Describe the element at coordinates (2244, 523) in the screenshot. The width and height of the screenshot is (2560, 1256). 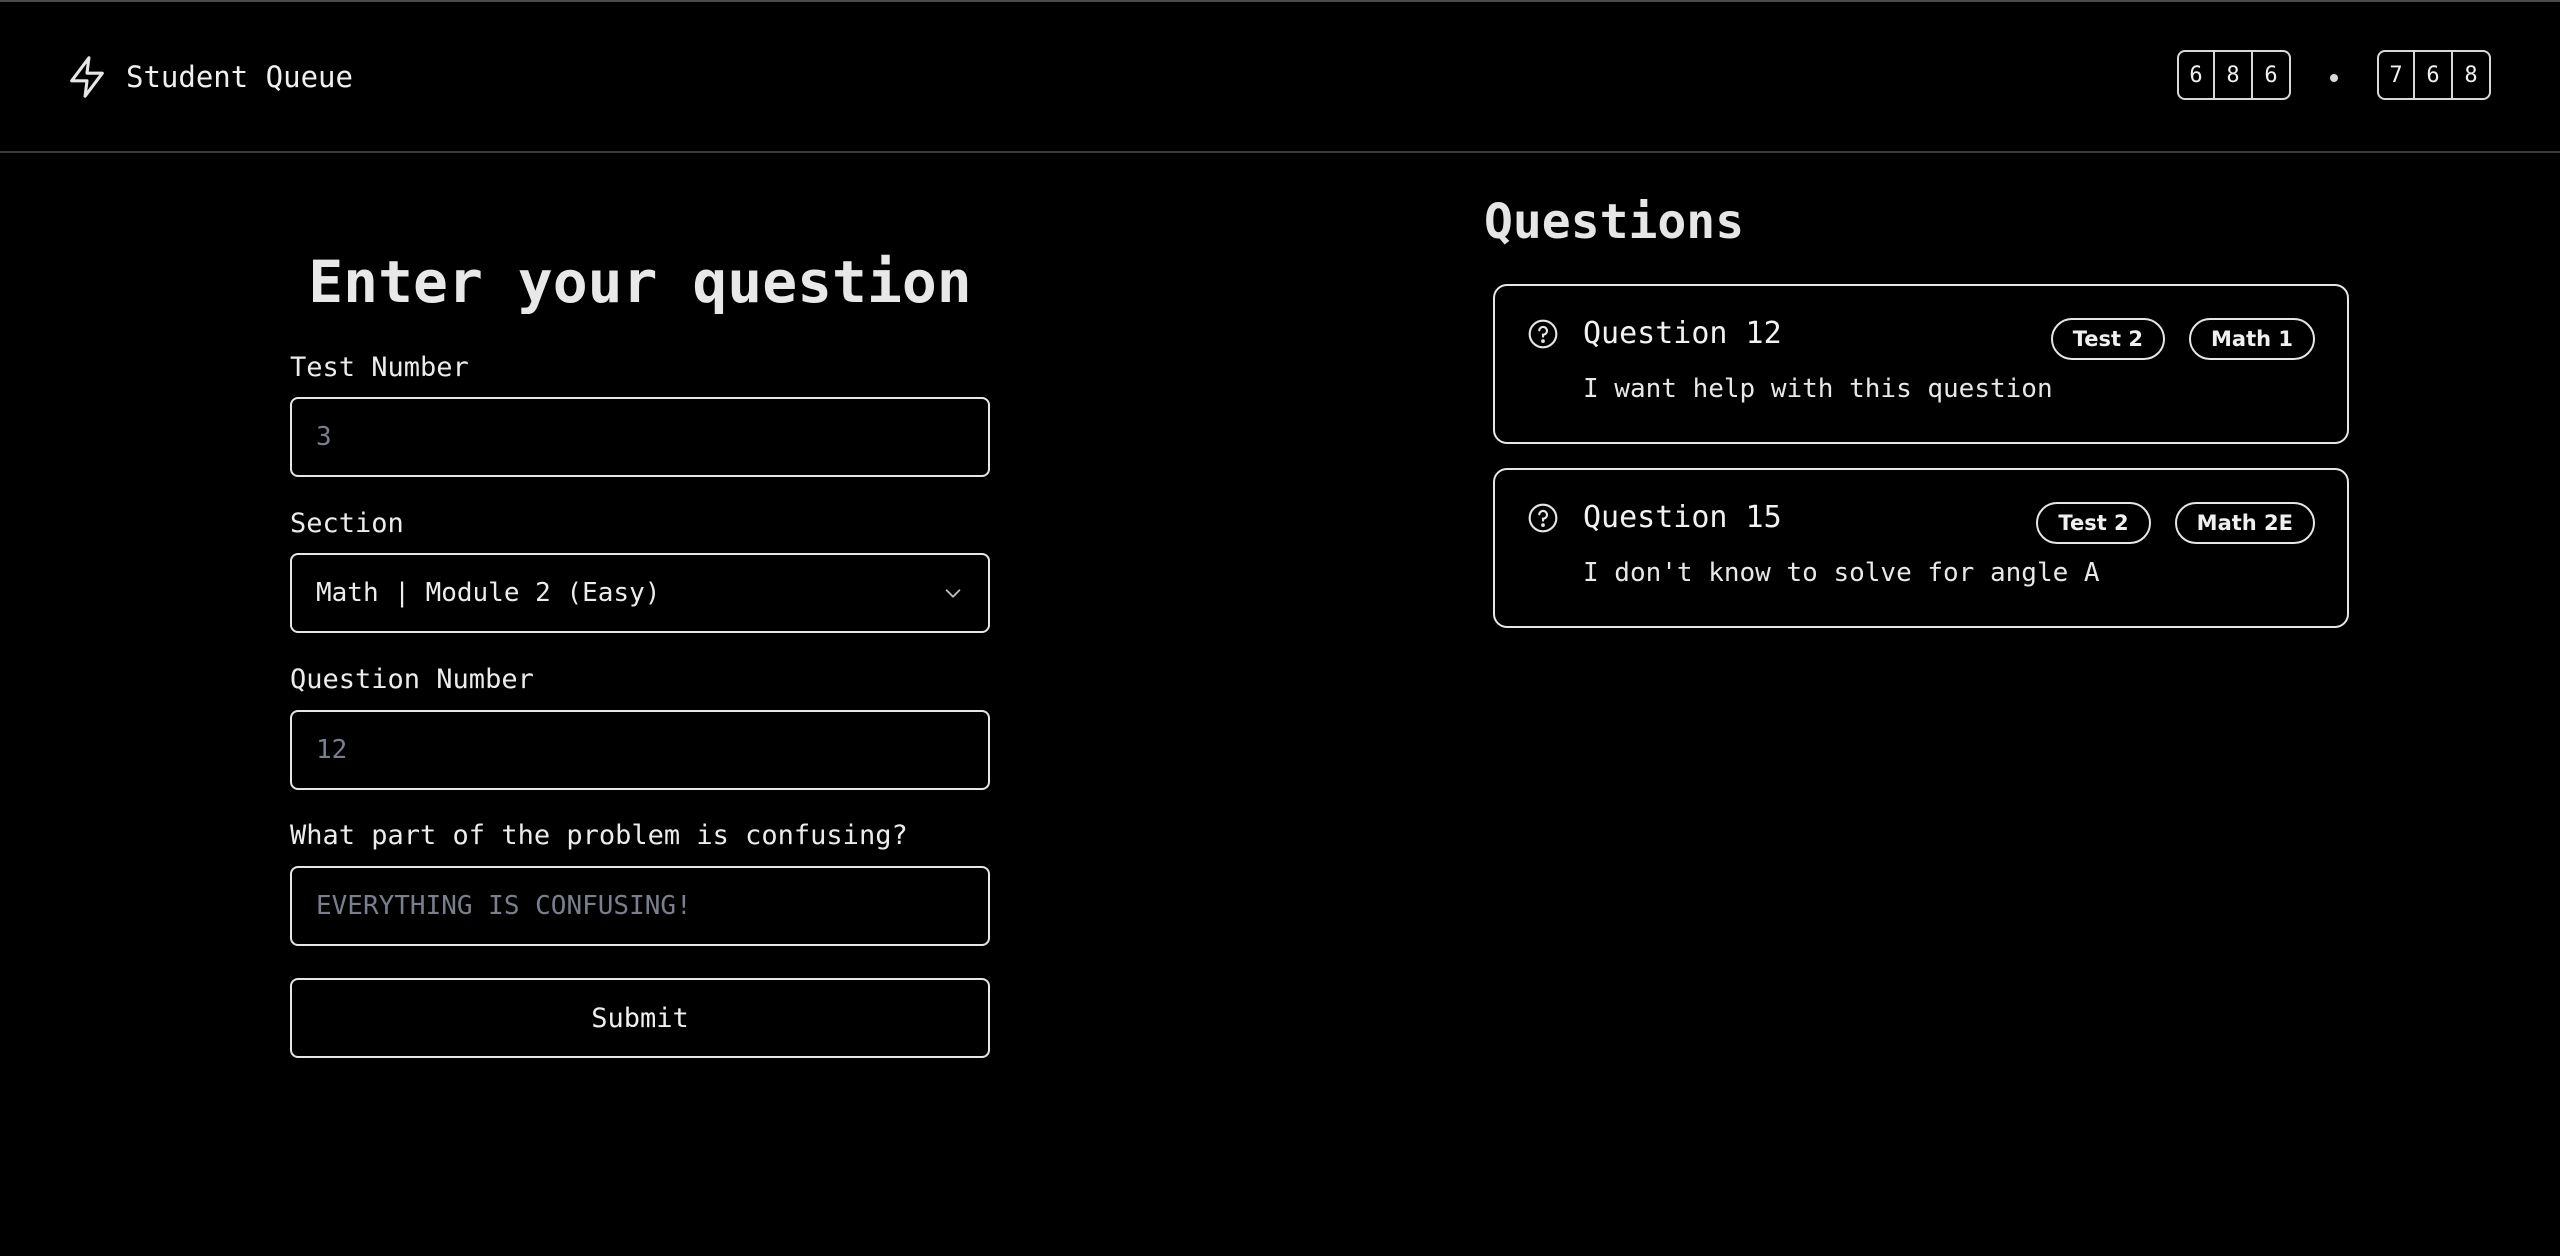
I see `section-badge: Math 2E` at that location.